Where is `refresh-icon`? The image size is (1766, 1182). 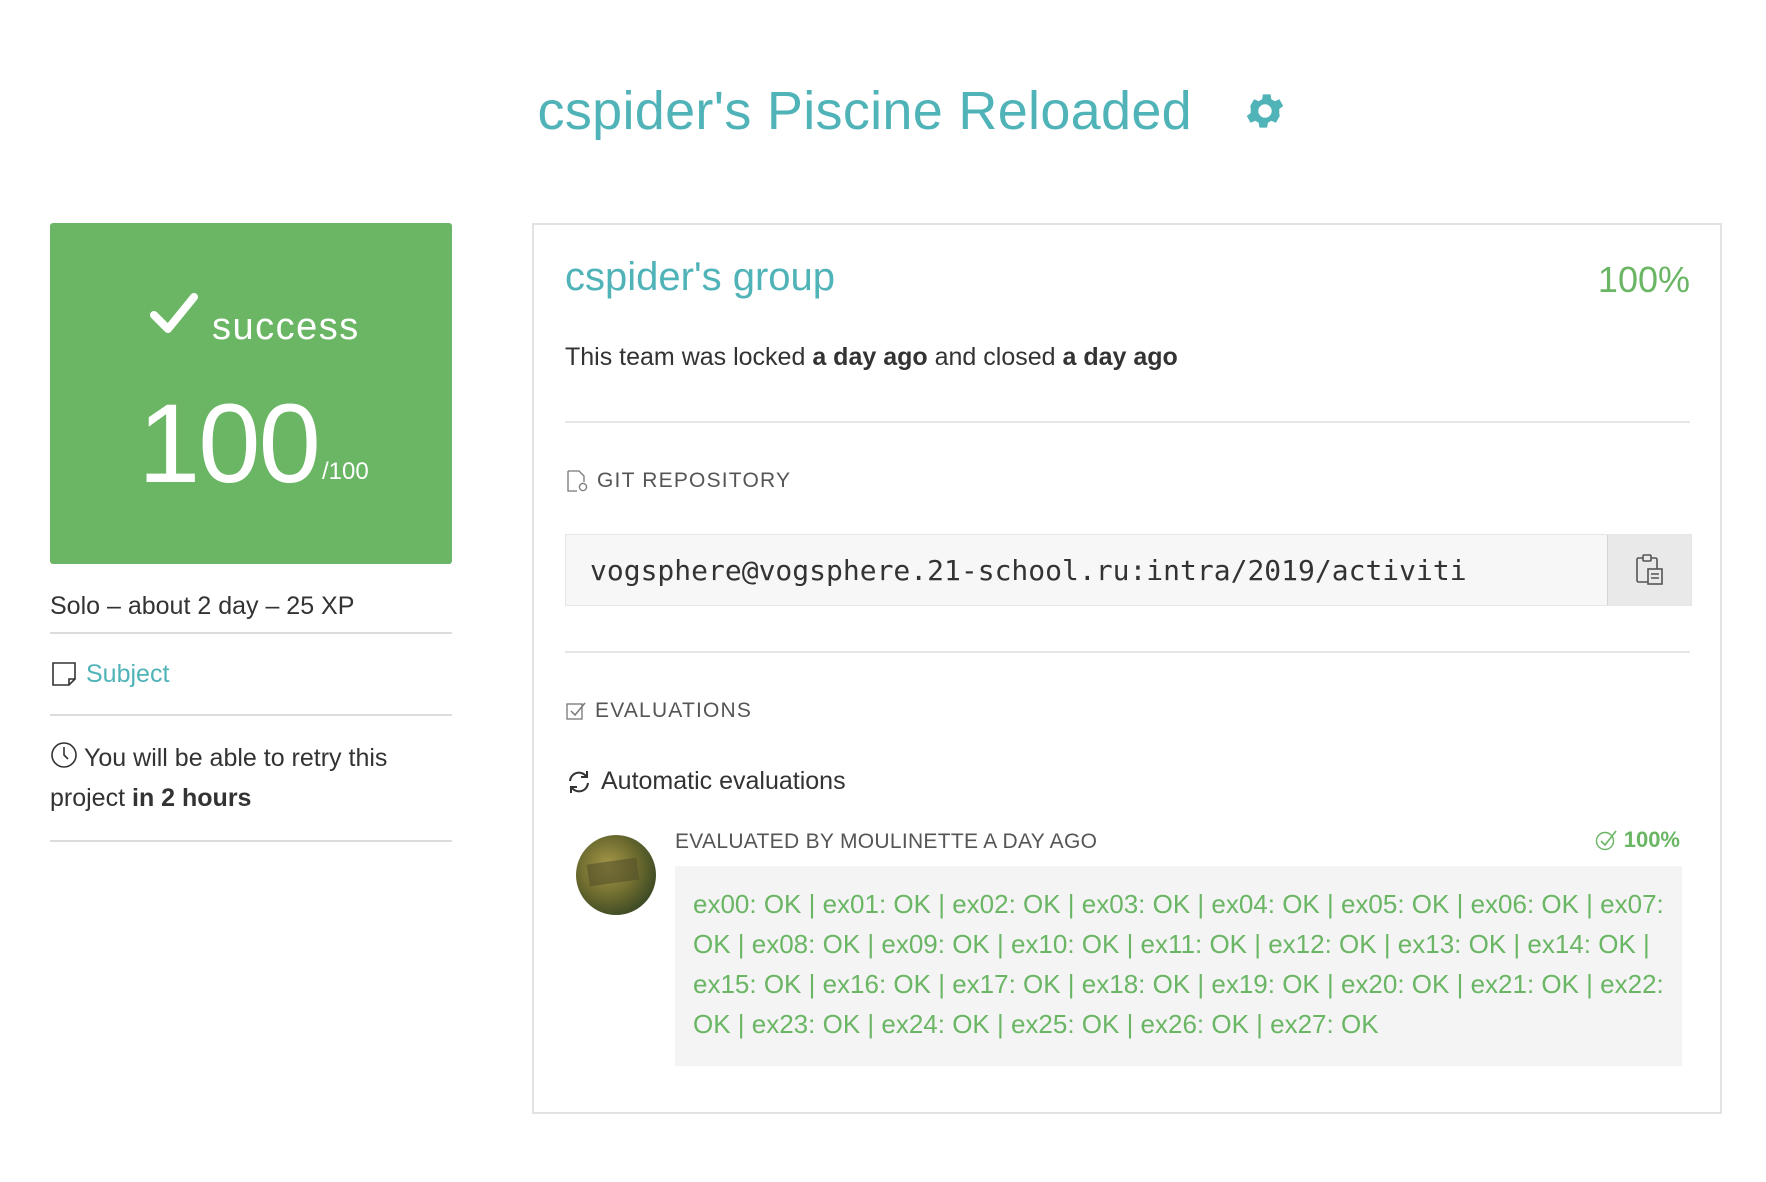 refresh-icon is located at coordinates (579, 781).